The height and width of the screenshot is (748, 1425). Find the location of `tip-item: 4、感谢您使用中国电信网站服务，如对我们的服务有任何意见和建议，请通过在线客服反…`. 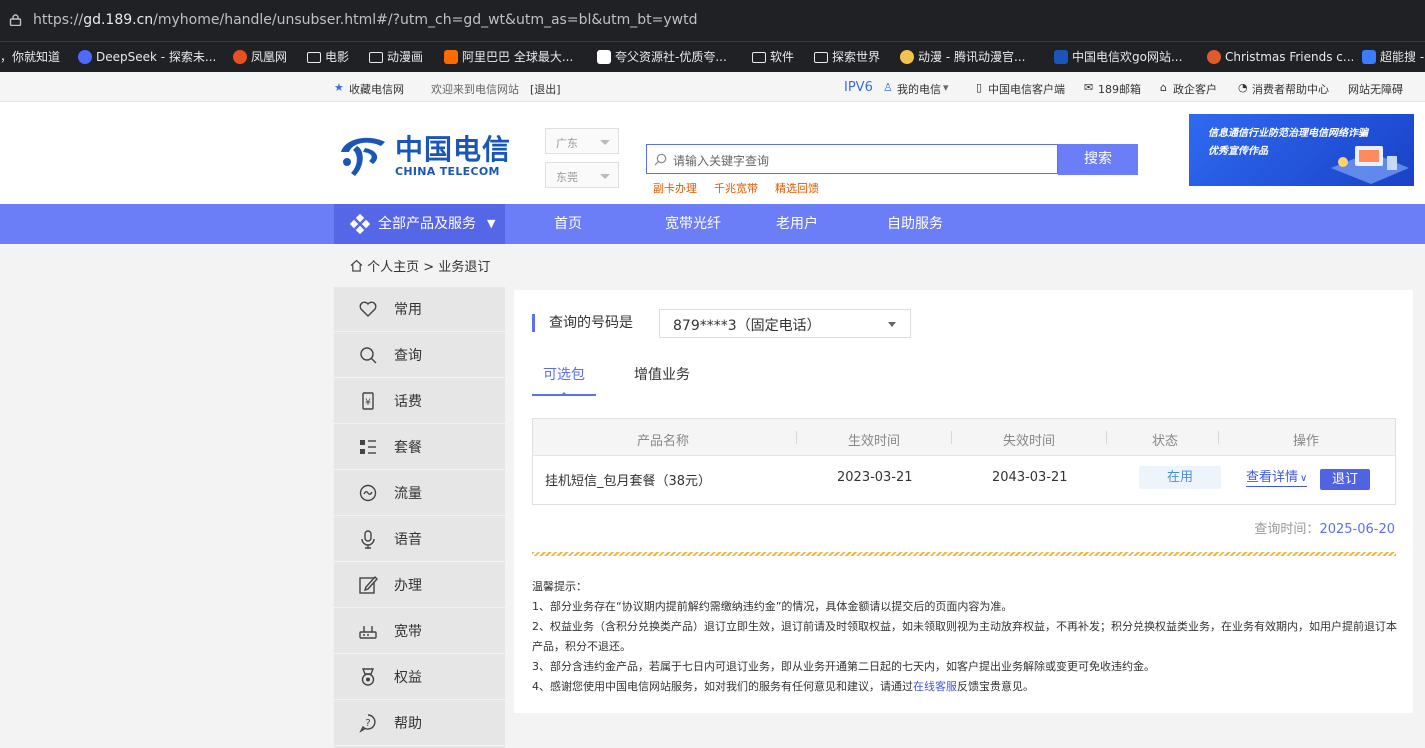

tip-item: 4、感谢您使用中国电信网站服务，如对我们的服务有任何意见和建议，请通过在线客服反… is located at coordinates (783, 686).